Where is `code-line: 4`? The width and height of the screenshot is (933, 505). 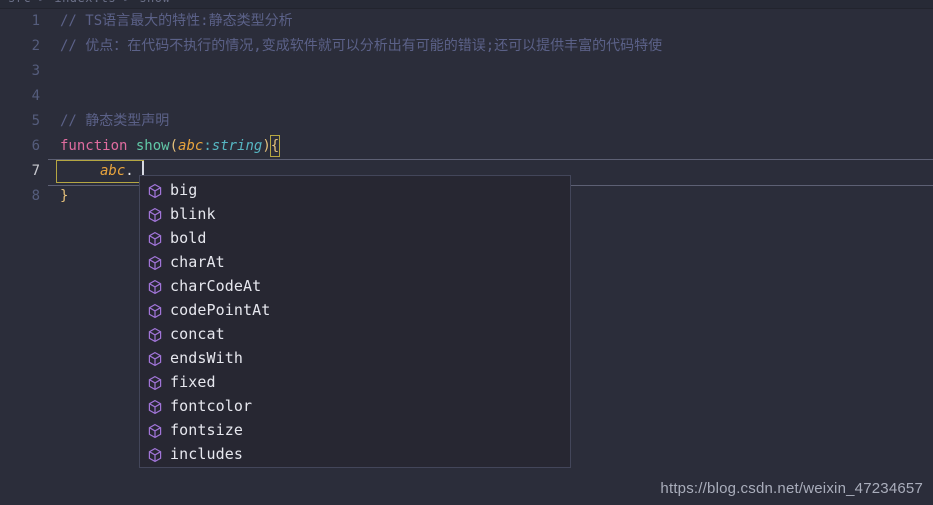 code-line: 4 is located at coordinates (466, 96).